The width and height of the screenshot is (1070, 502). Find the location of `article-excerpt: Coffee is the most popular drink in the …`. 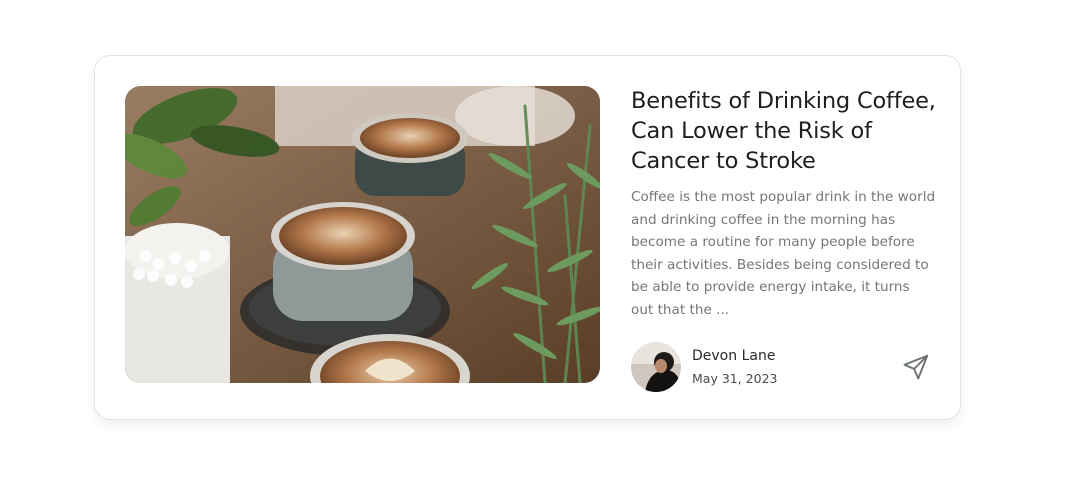

article-excerpt: Coffee is the most popular drink in the … is located at coordinates (783, 253).